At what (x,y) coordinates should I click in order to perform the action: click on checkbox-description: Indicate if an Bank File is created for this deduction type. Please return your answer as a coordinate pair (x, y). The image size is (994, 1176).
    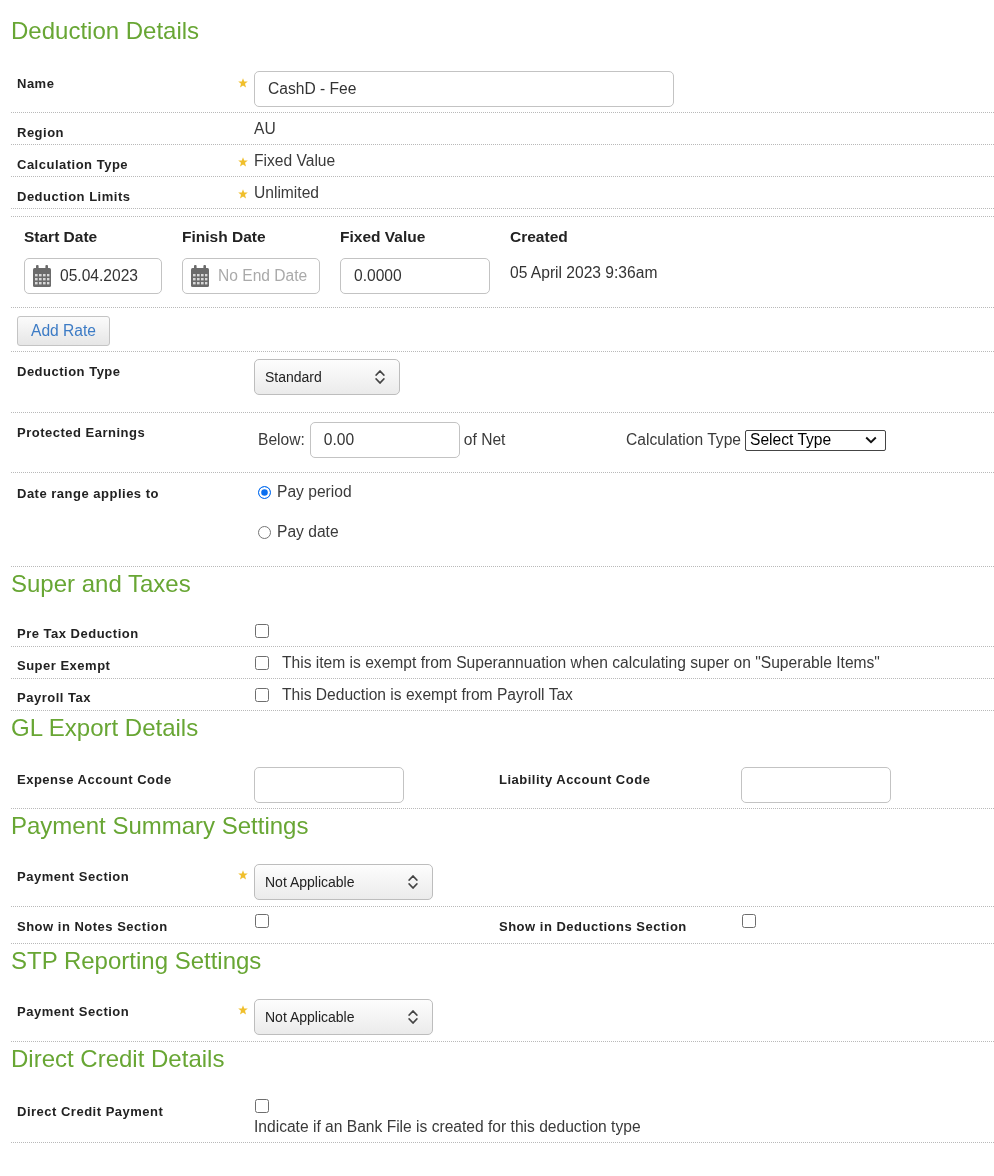
    Looking at the image, I should click on (447, 1127).